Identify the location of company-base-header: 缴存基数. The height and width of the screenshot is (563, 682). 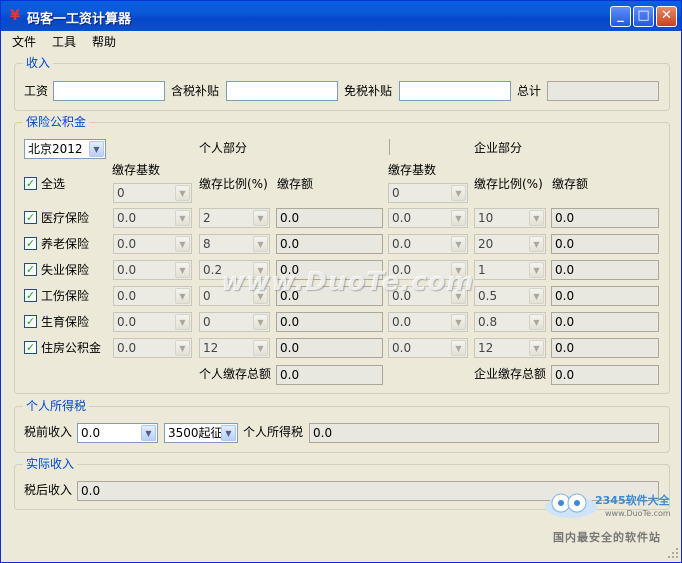
(412, 170).